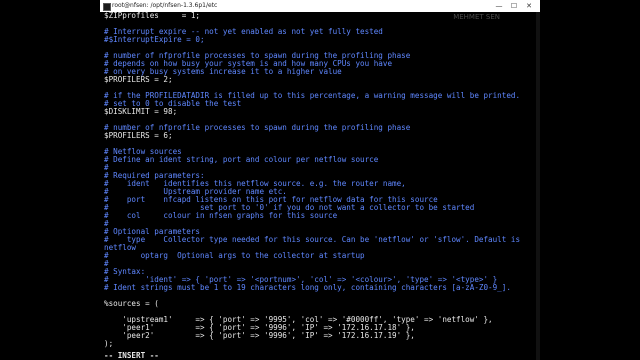 This screenshot has width=640, height=360. I want to click on vim-mode-status: -- INSERT --, so click(131, 355).